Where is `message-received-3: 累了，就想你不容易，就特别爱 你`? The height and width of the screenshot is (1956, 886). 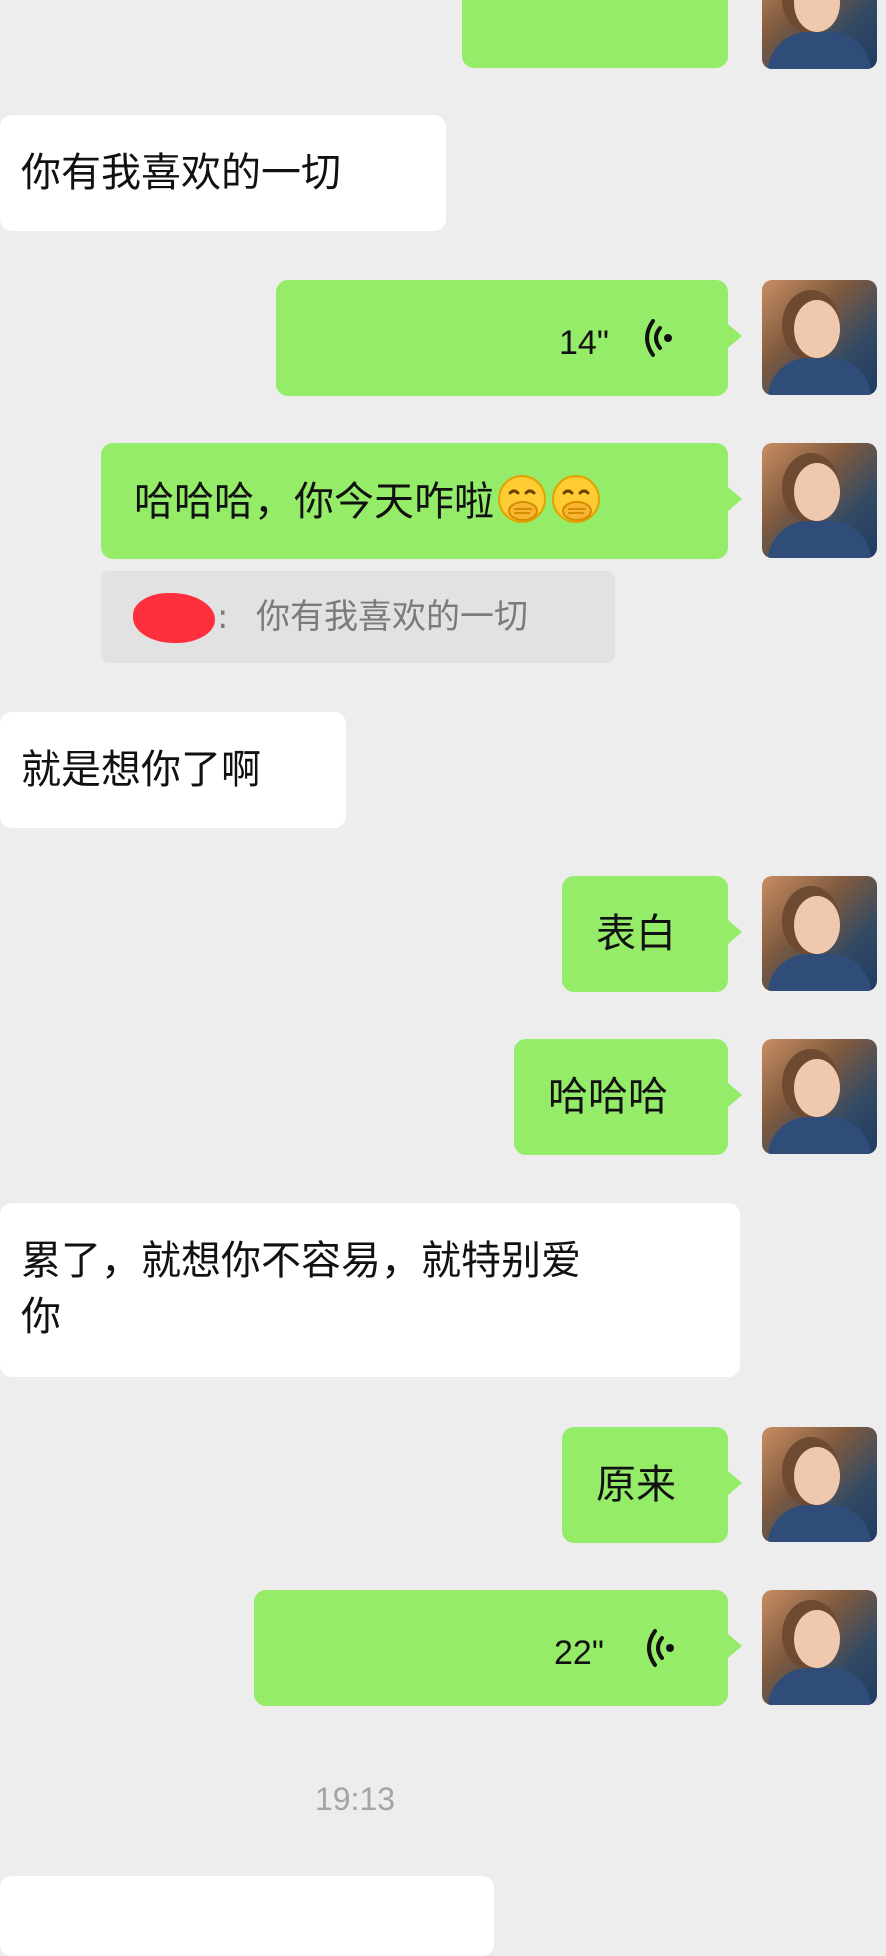
message-received-3: 累了，就想你不容易，就特别爱 你 is located at coordinates (443, 1291).